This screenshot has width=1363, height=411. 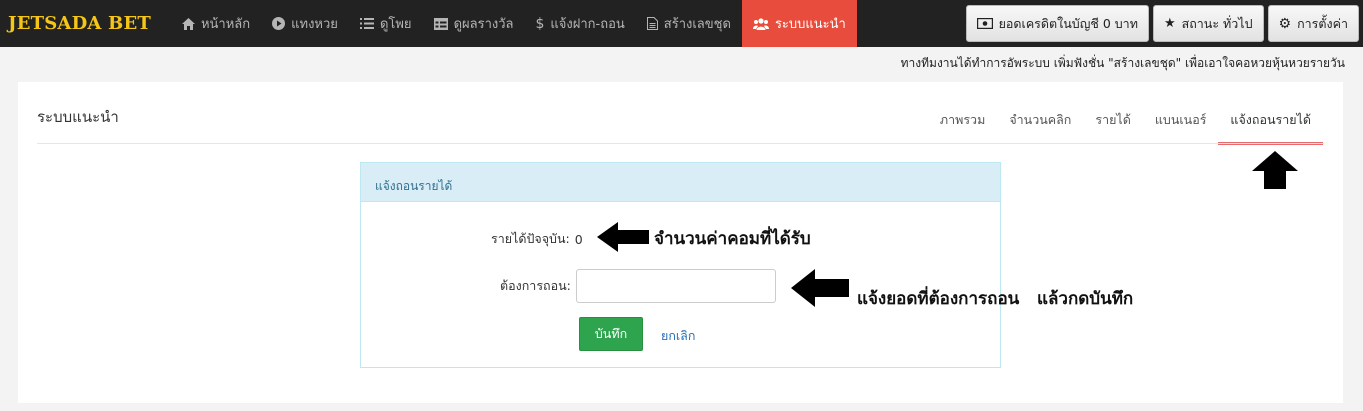 I want to click on nav-item-label: หน้าหลัก, so click(x=225, y=24).